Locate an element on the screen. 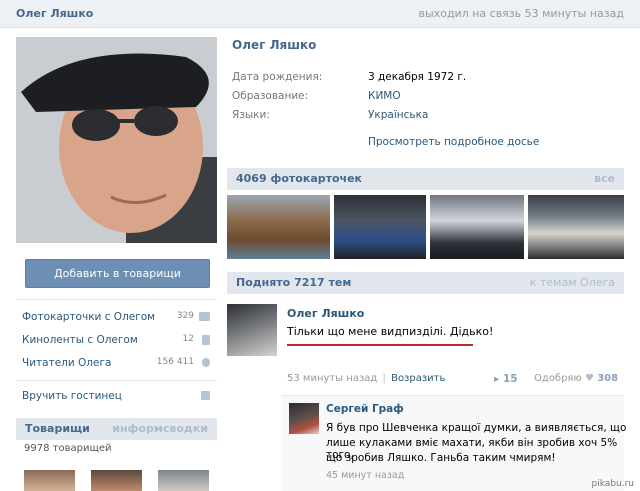 The height and width of the screenshot is (491, 640). like-count: 308 is located at coordinates (608, 378).